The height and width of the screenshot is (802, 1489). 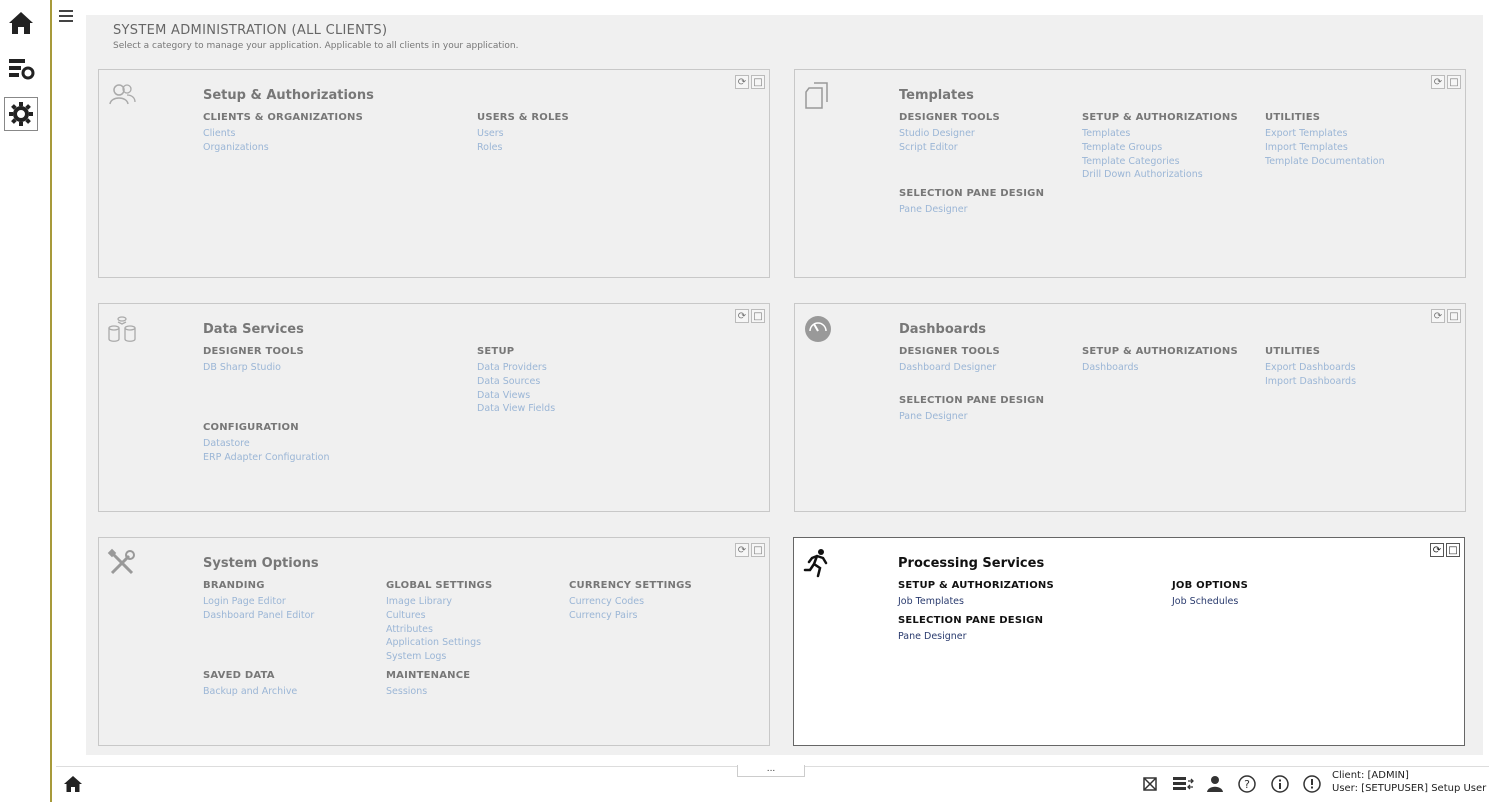 I want to click on link-backup-and-archive: Backup and Archive, so click(x=250, y=692).